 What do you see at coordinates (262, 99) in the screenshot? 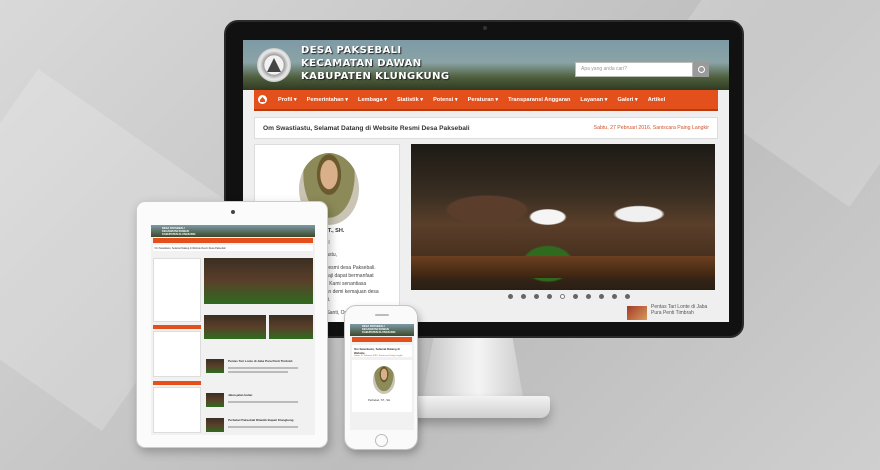
I see `home-icon` at bounding box center [262, 99].